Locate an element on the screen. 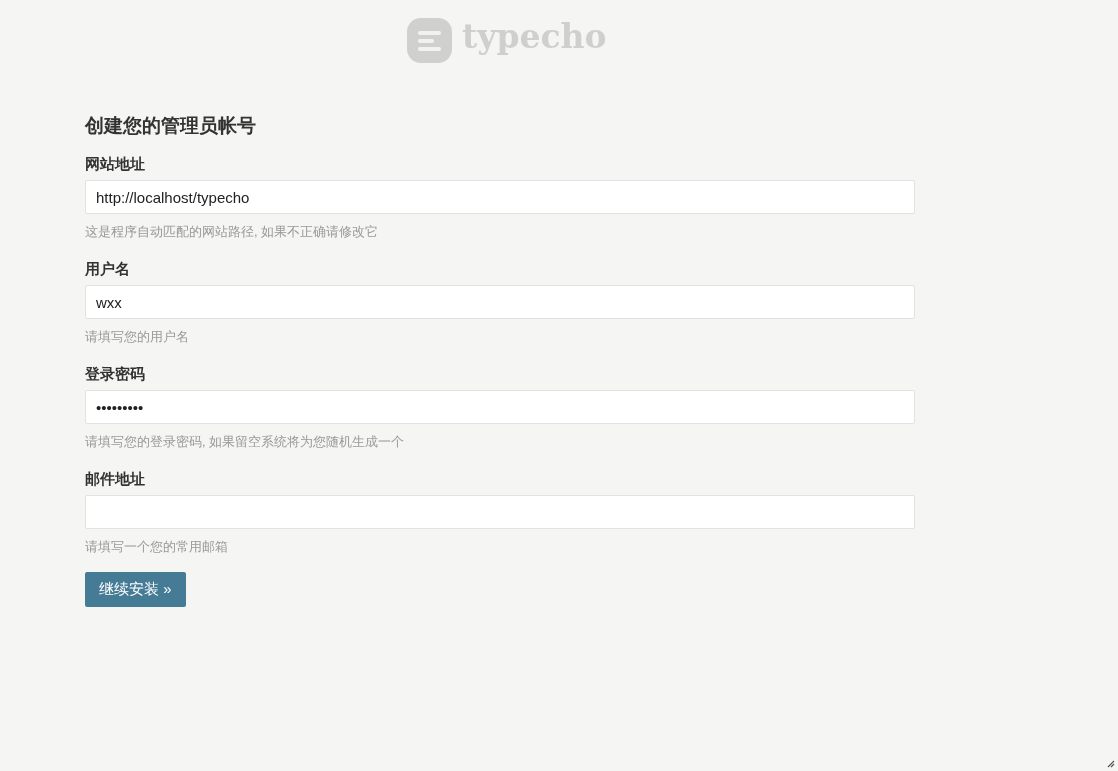  form-title: 创建您的管理员帐号 is located at coordinates (171, 126).